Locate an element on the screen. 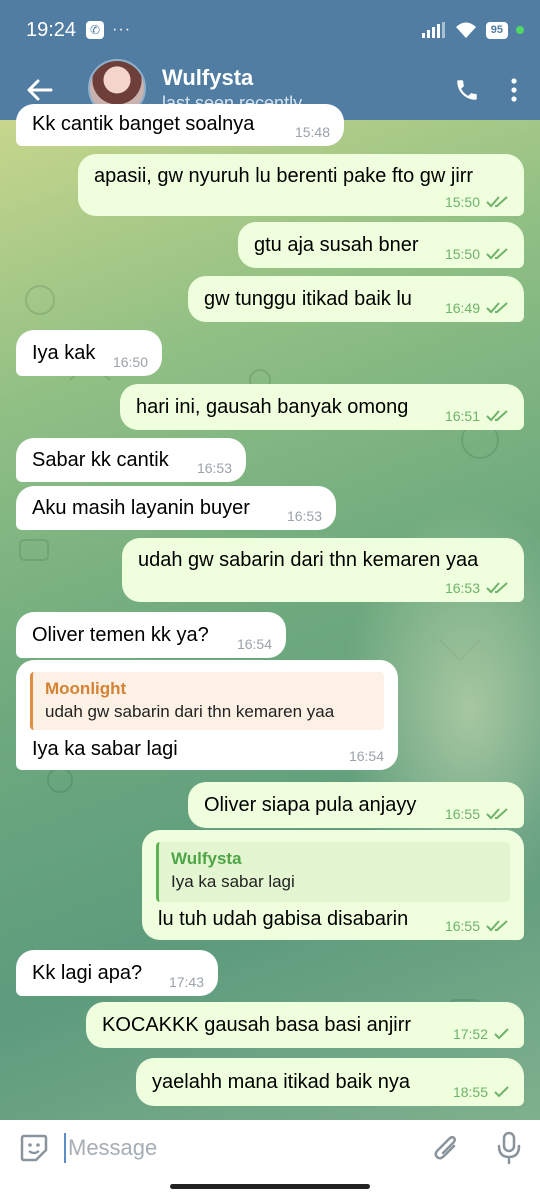 The height and width of the screenshot is (1200, 540). message-bubble-outgoing: hari ini, gausah banyak omong 16:51 is located at coordinates (322, 407).